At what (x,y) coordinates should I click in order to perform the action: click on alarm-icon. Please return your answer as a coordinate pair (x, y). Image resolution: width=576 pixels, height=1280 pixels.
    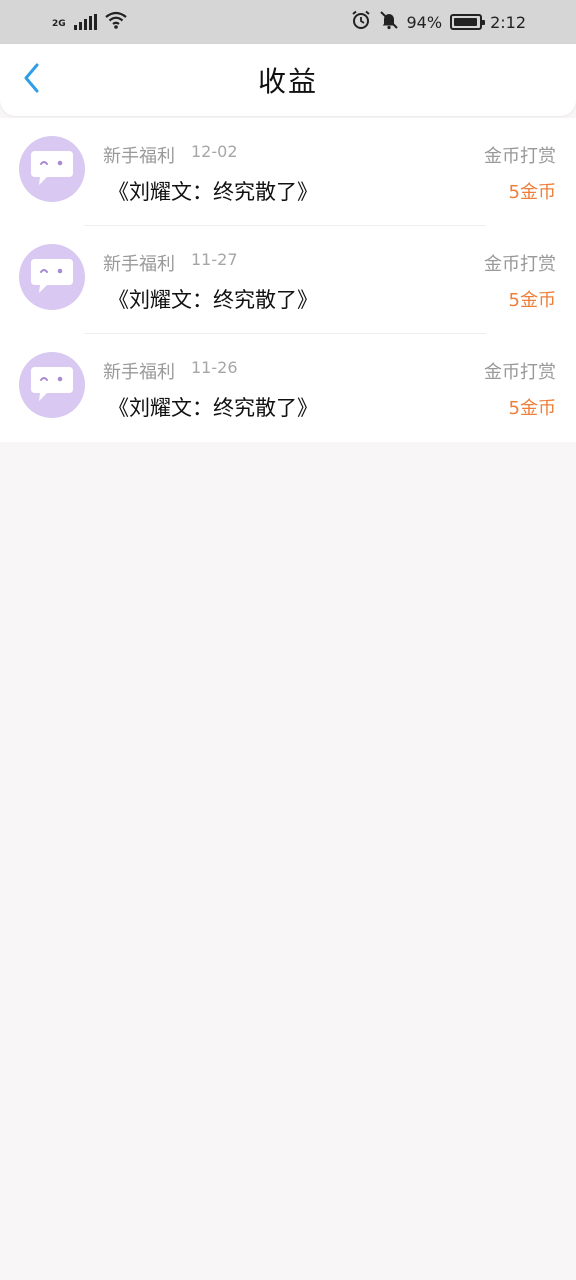
    Looking at the image, I should click on (361, 22).